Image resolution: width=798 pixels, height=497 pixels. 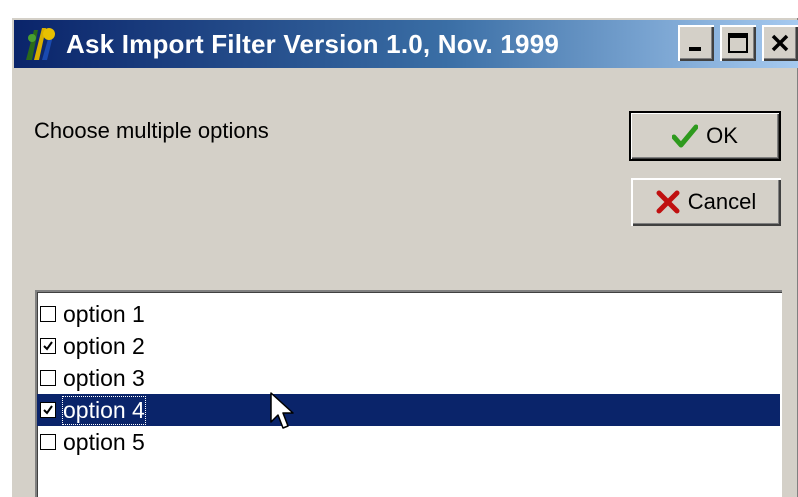 I want to click on checkmark-icon, so click(x=685, y=136).